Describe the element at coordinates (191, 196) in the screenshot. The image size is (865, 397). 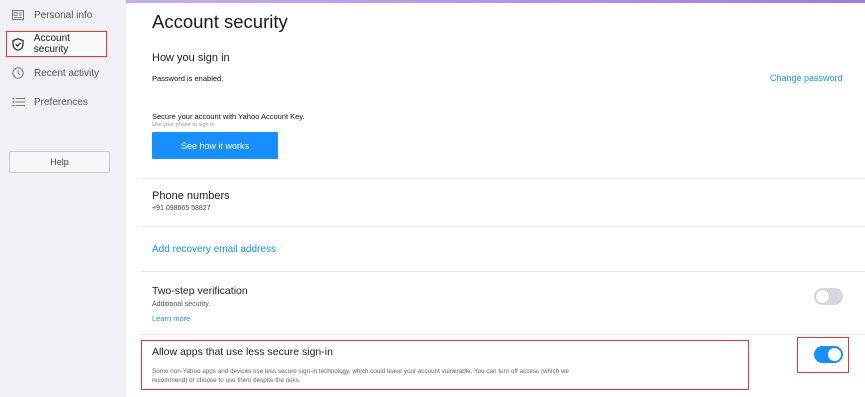
I see `phone-section-title: Phone numbers` at that location.